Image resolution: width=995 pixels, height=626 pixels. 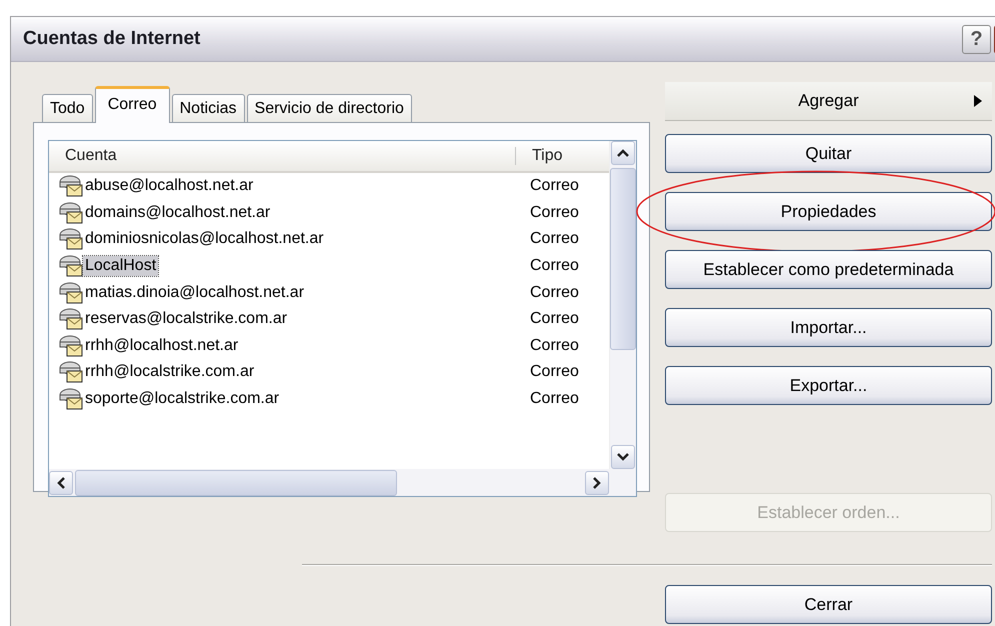 I want to click on scroll-down-button, so click(x=623, y=457).